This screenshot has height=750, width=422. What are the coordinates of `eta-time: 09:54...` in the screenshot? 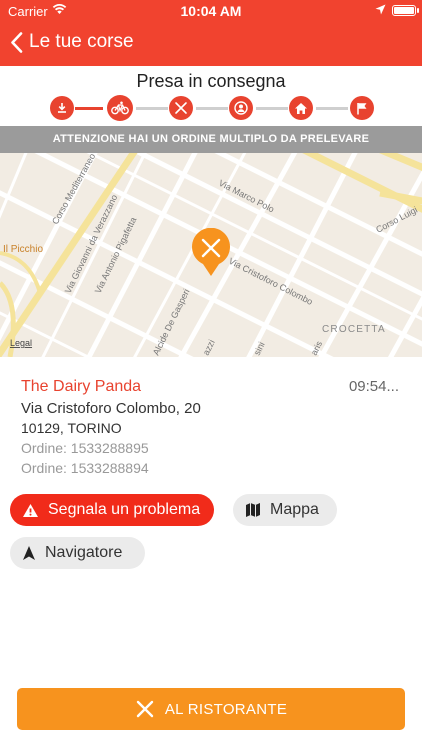 It's located at (373, 386).